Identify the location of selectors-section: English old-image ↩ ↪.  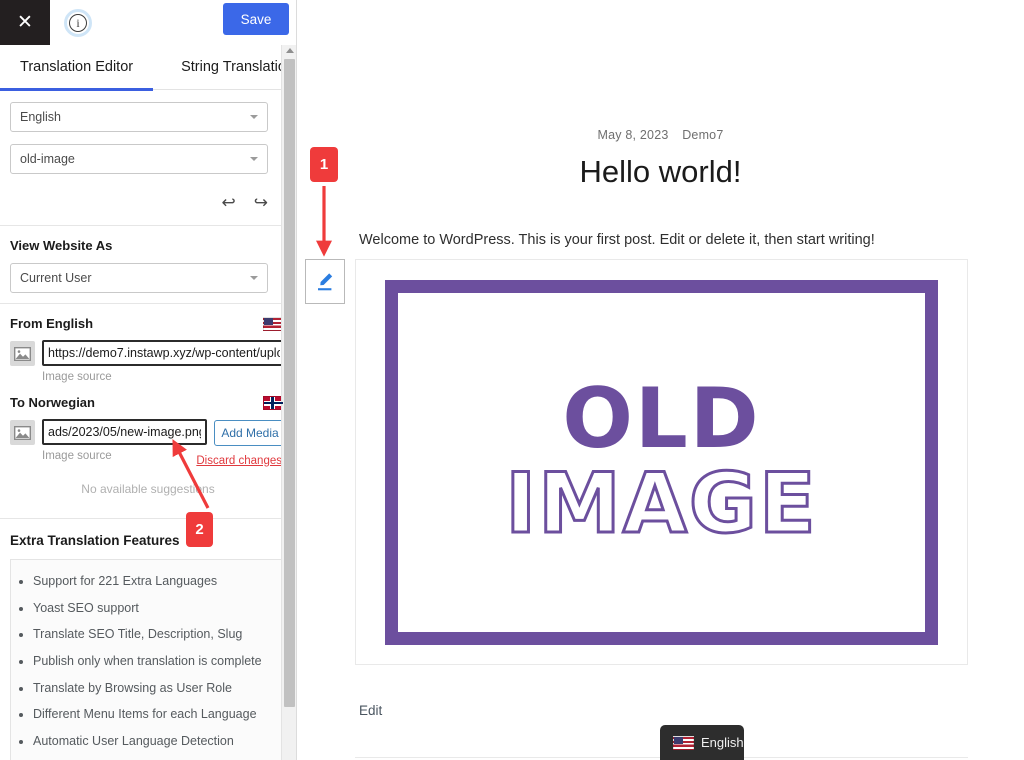
(148, 158).